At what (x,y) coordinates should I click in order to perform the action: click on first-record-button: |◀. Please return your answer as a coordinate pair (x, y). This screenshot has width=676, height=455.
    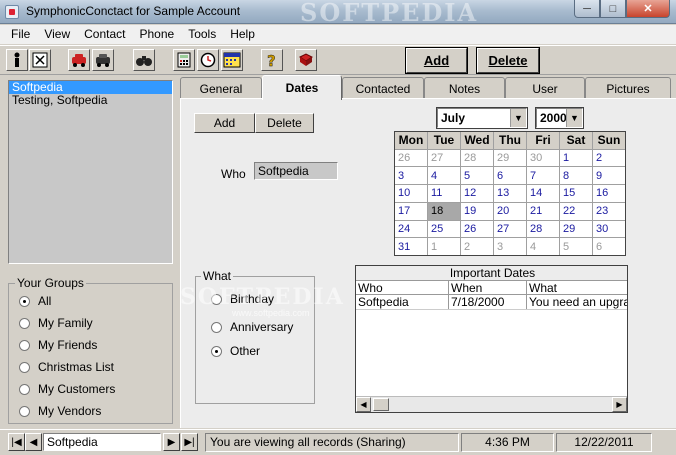
    Looking at the image, I should click on (16, 442).